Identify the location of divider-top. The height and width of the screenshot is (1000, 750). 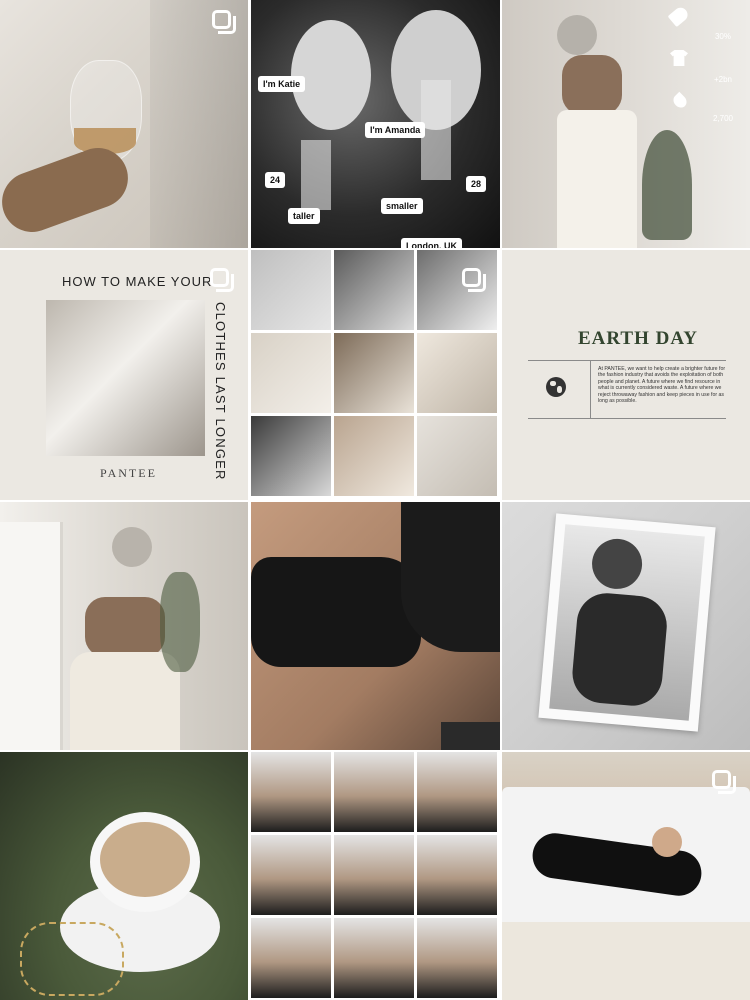
(627, 360).